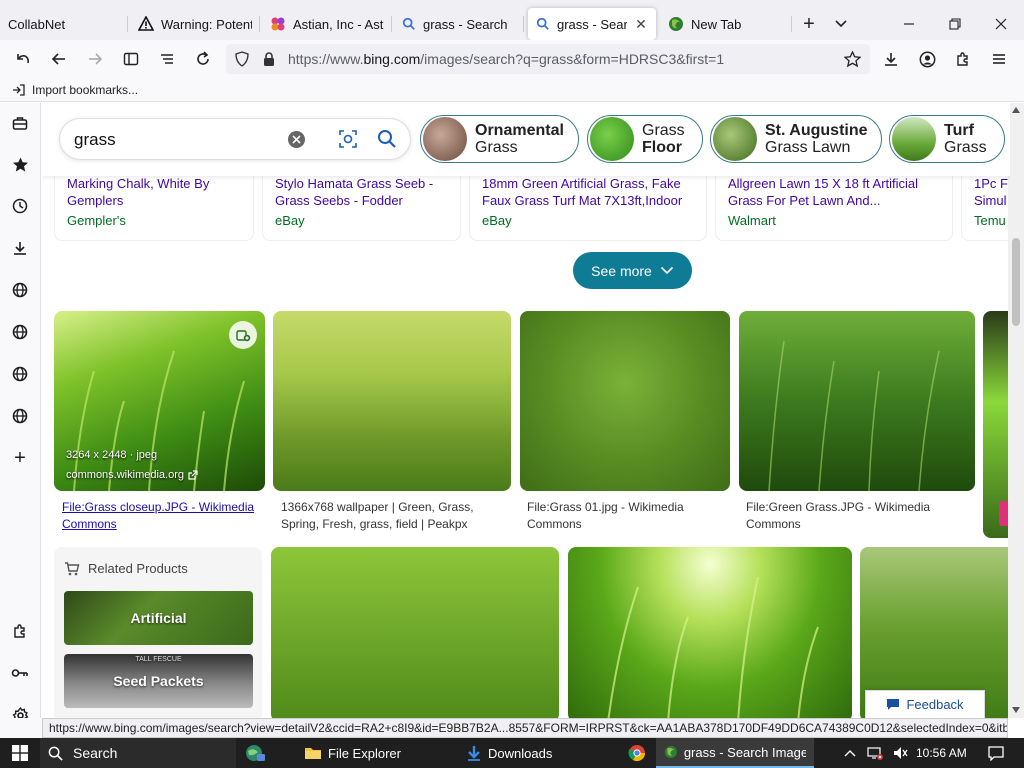 The image size is (1024, 768). I want to click on tab-astian: Astian, Inc - Astia, so click(327, 24).